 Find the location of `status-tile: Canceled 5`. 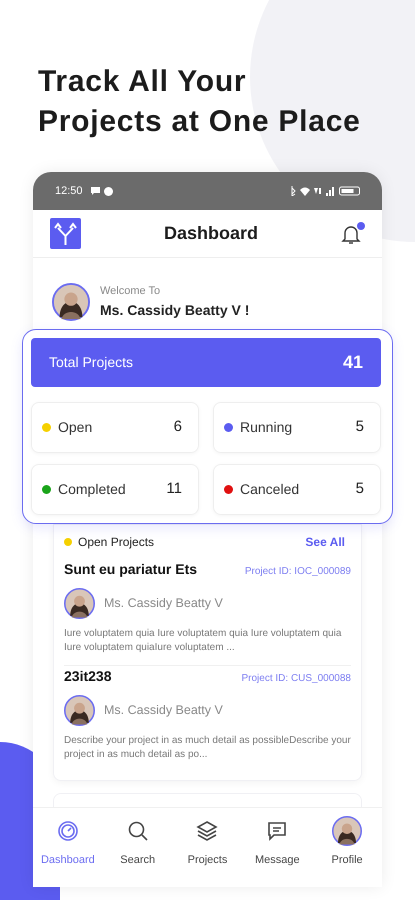

status-tile: Canceled 5 is located at coordinates (297, 489).